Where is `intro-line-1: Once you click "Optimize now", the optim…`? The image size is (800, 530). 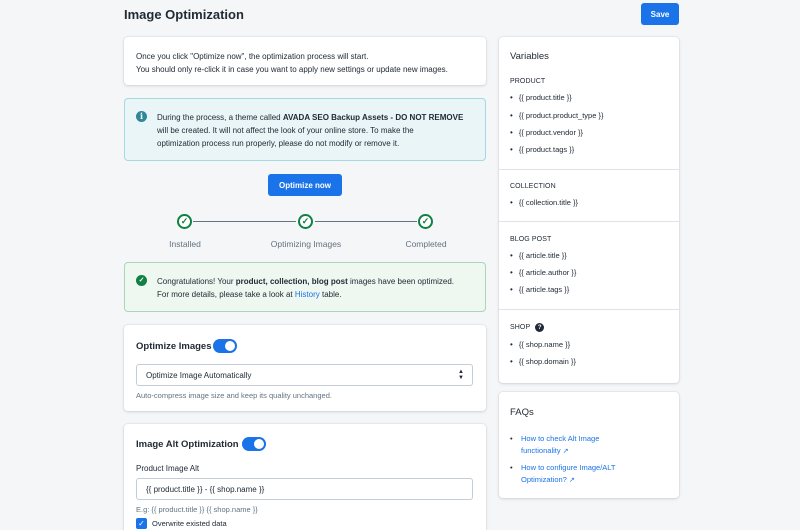
intro-line-1: Once you click "Optimize now", the optim… is located at coordinates (252, 56).